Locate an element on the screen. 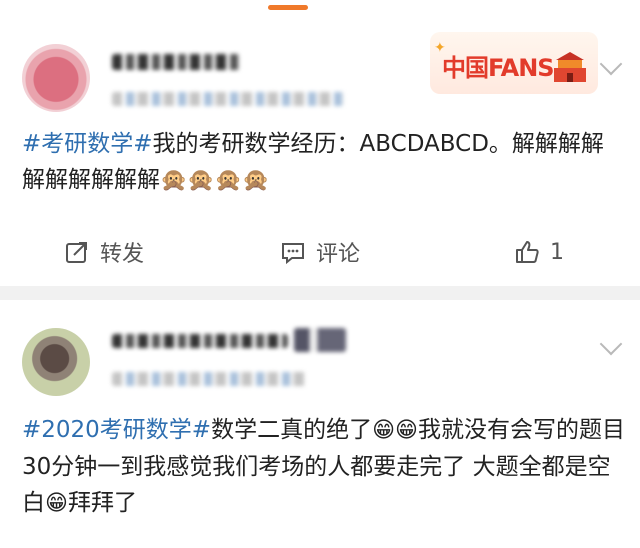  comment-button: 评论 is located at coordinates (320, 252).